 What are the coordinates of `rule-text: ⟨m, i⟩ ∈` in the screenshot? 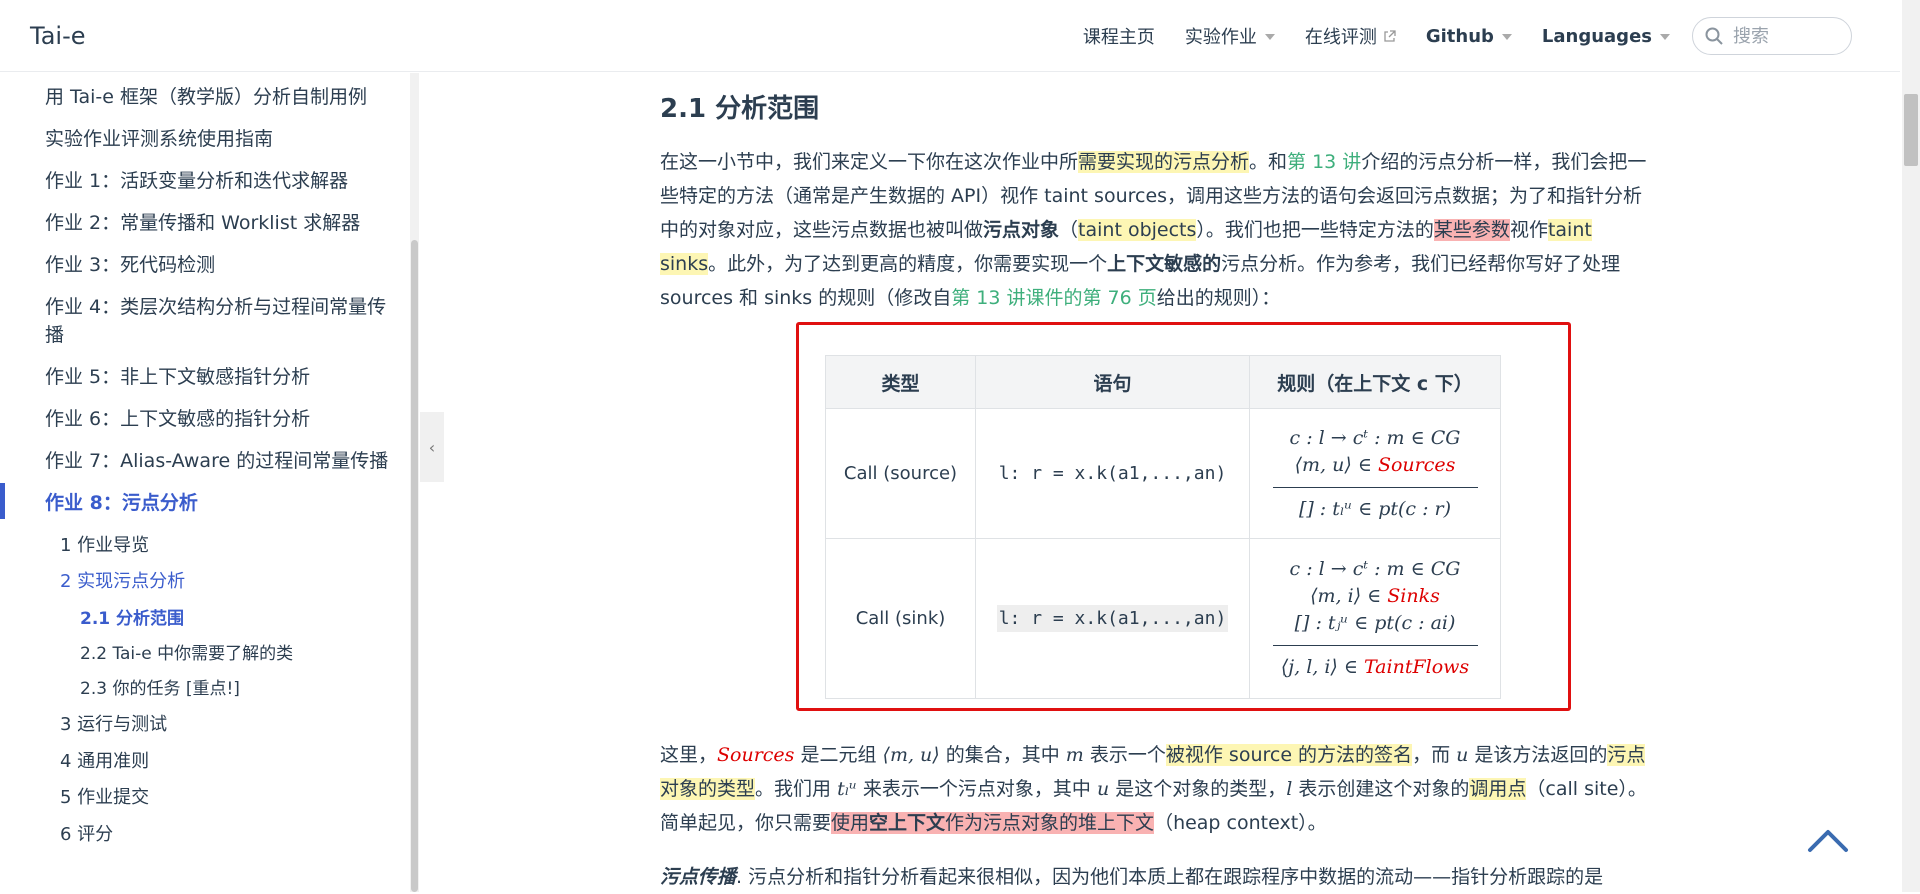 It's located at (1349, 596).